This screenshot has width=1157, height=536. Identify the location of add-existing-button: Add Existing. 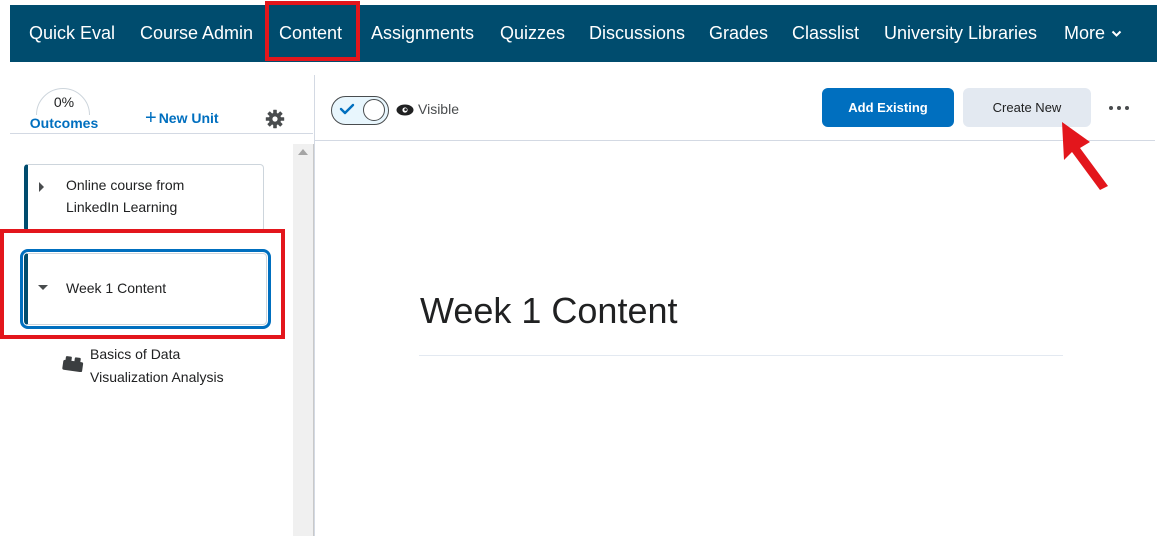
(888, 107).